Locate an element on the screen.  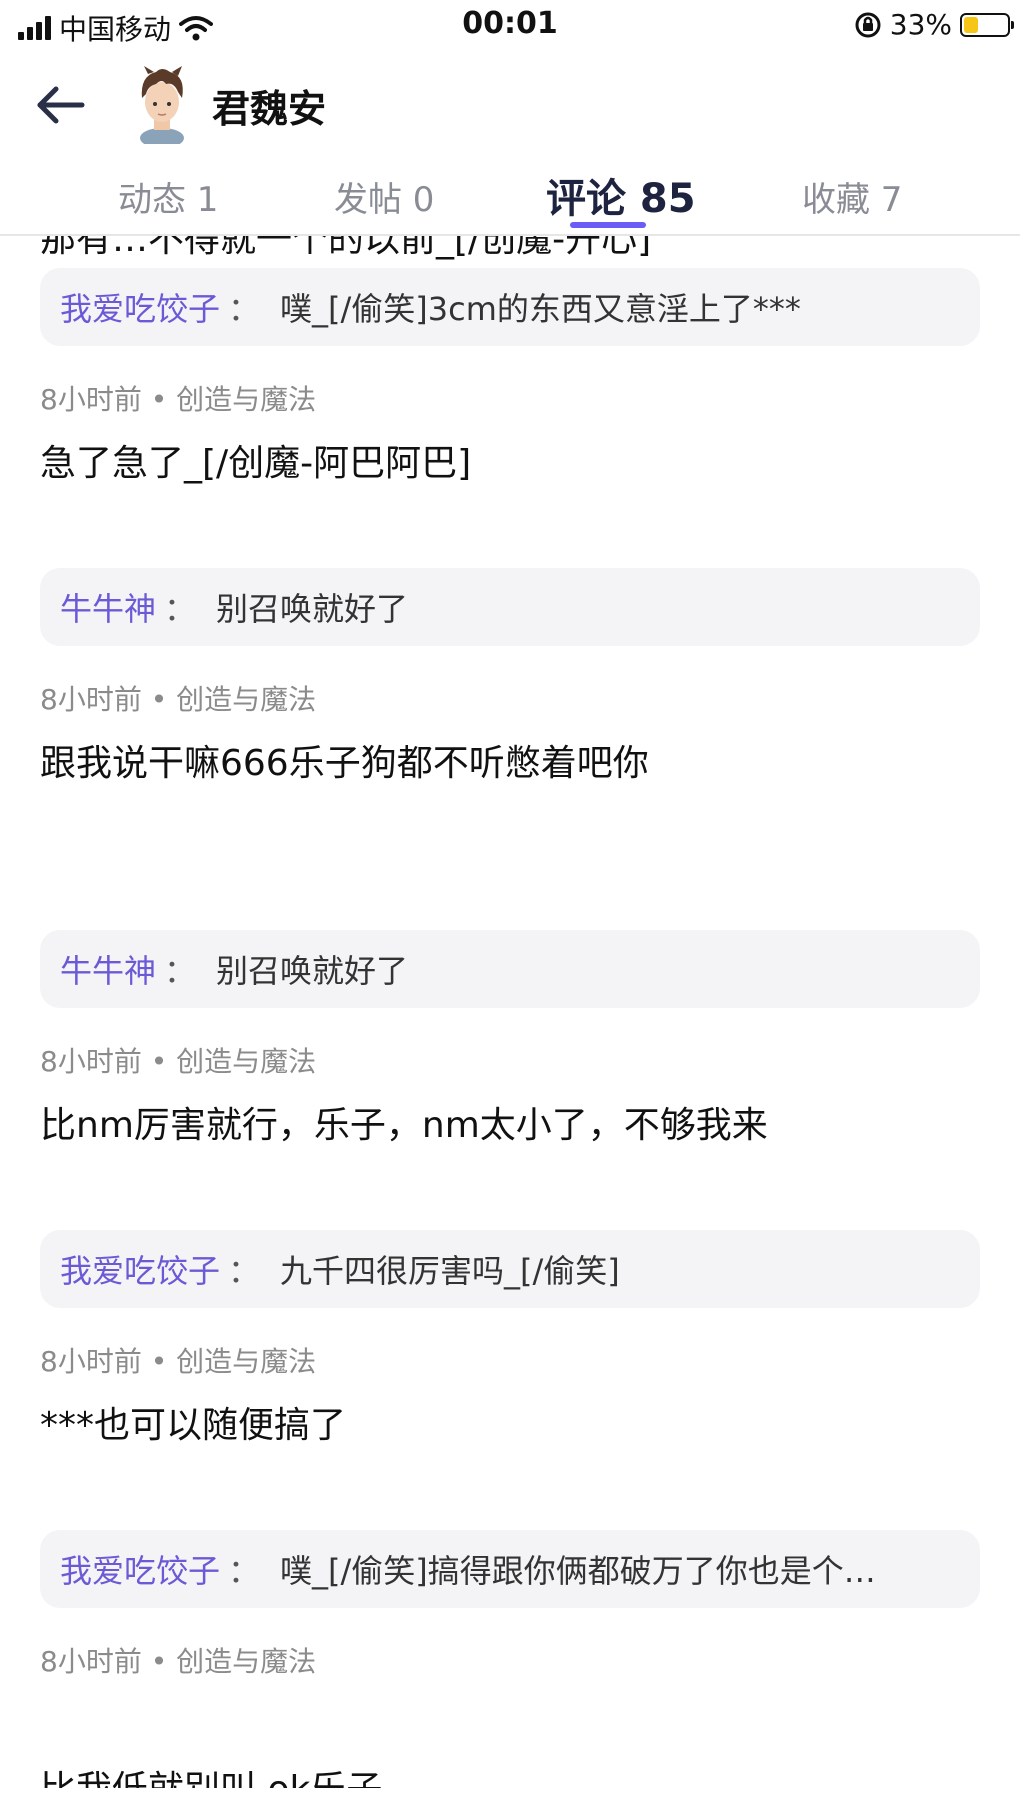
post-text: 比nm厉害就行，乐子，nm太小了，不够我来 is located at coordinates (404, 1122).